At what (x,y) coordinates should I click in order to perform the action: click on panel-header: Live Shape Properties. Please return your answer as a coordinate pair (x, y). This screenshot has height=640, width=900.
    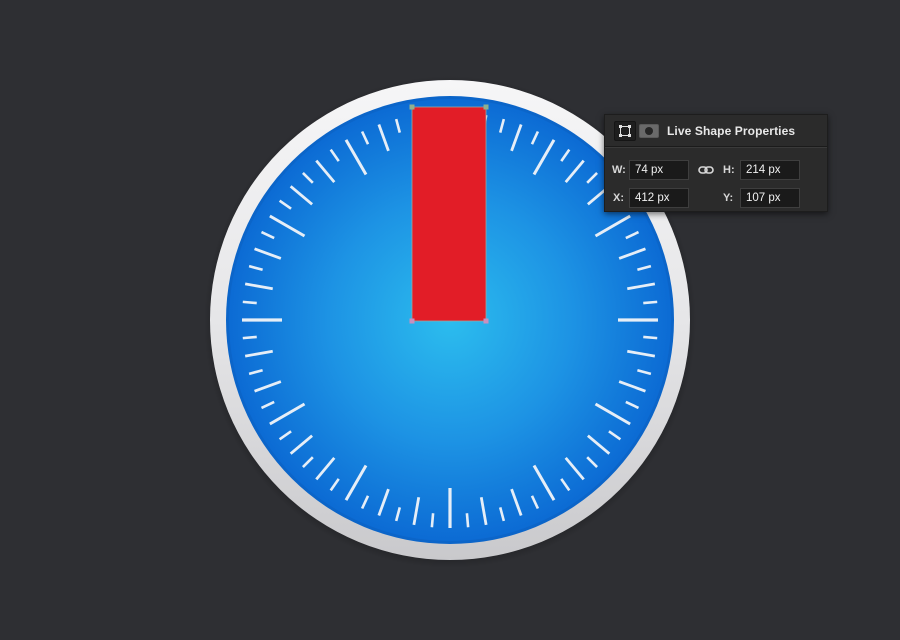
    Looking at the image, I should click on (716, 131).